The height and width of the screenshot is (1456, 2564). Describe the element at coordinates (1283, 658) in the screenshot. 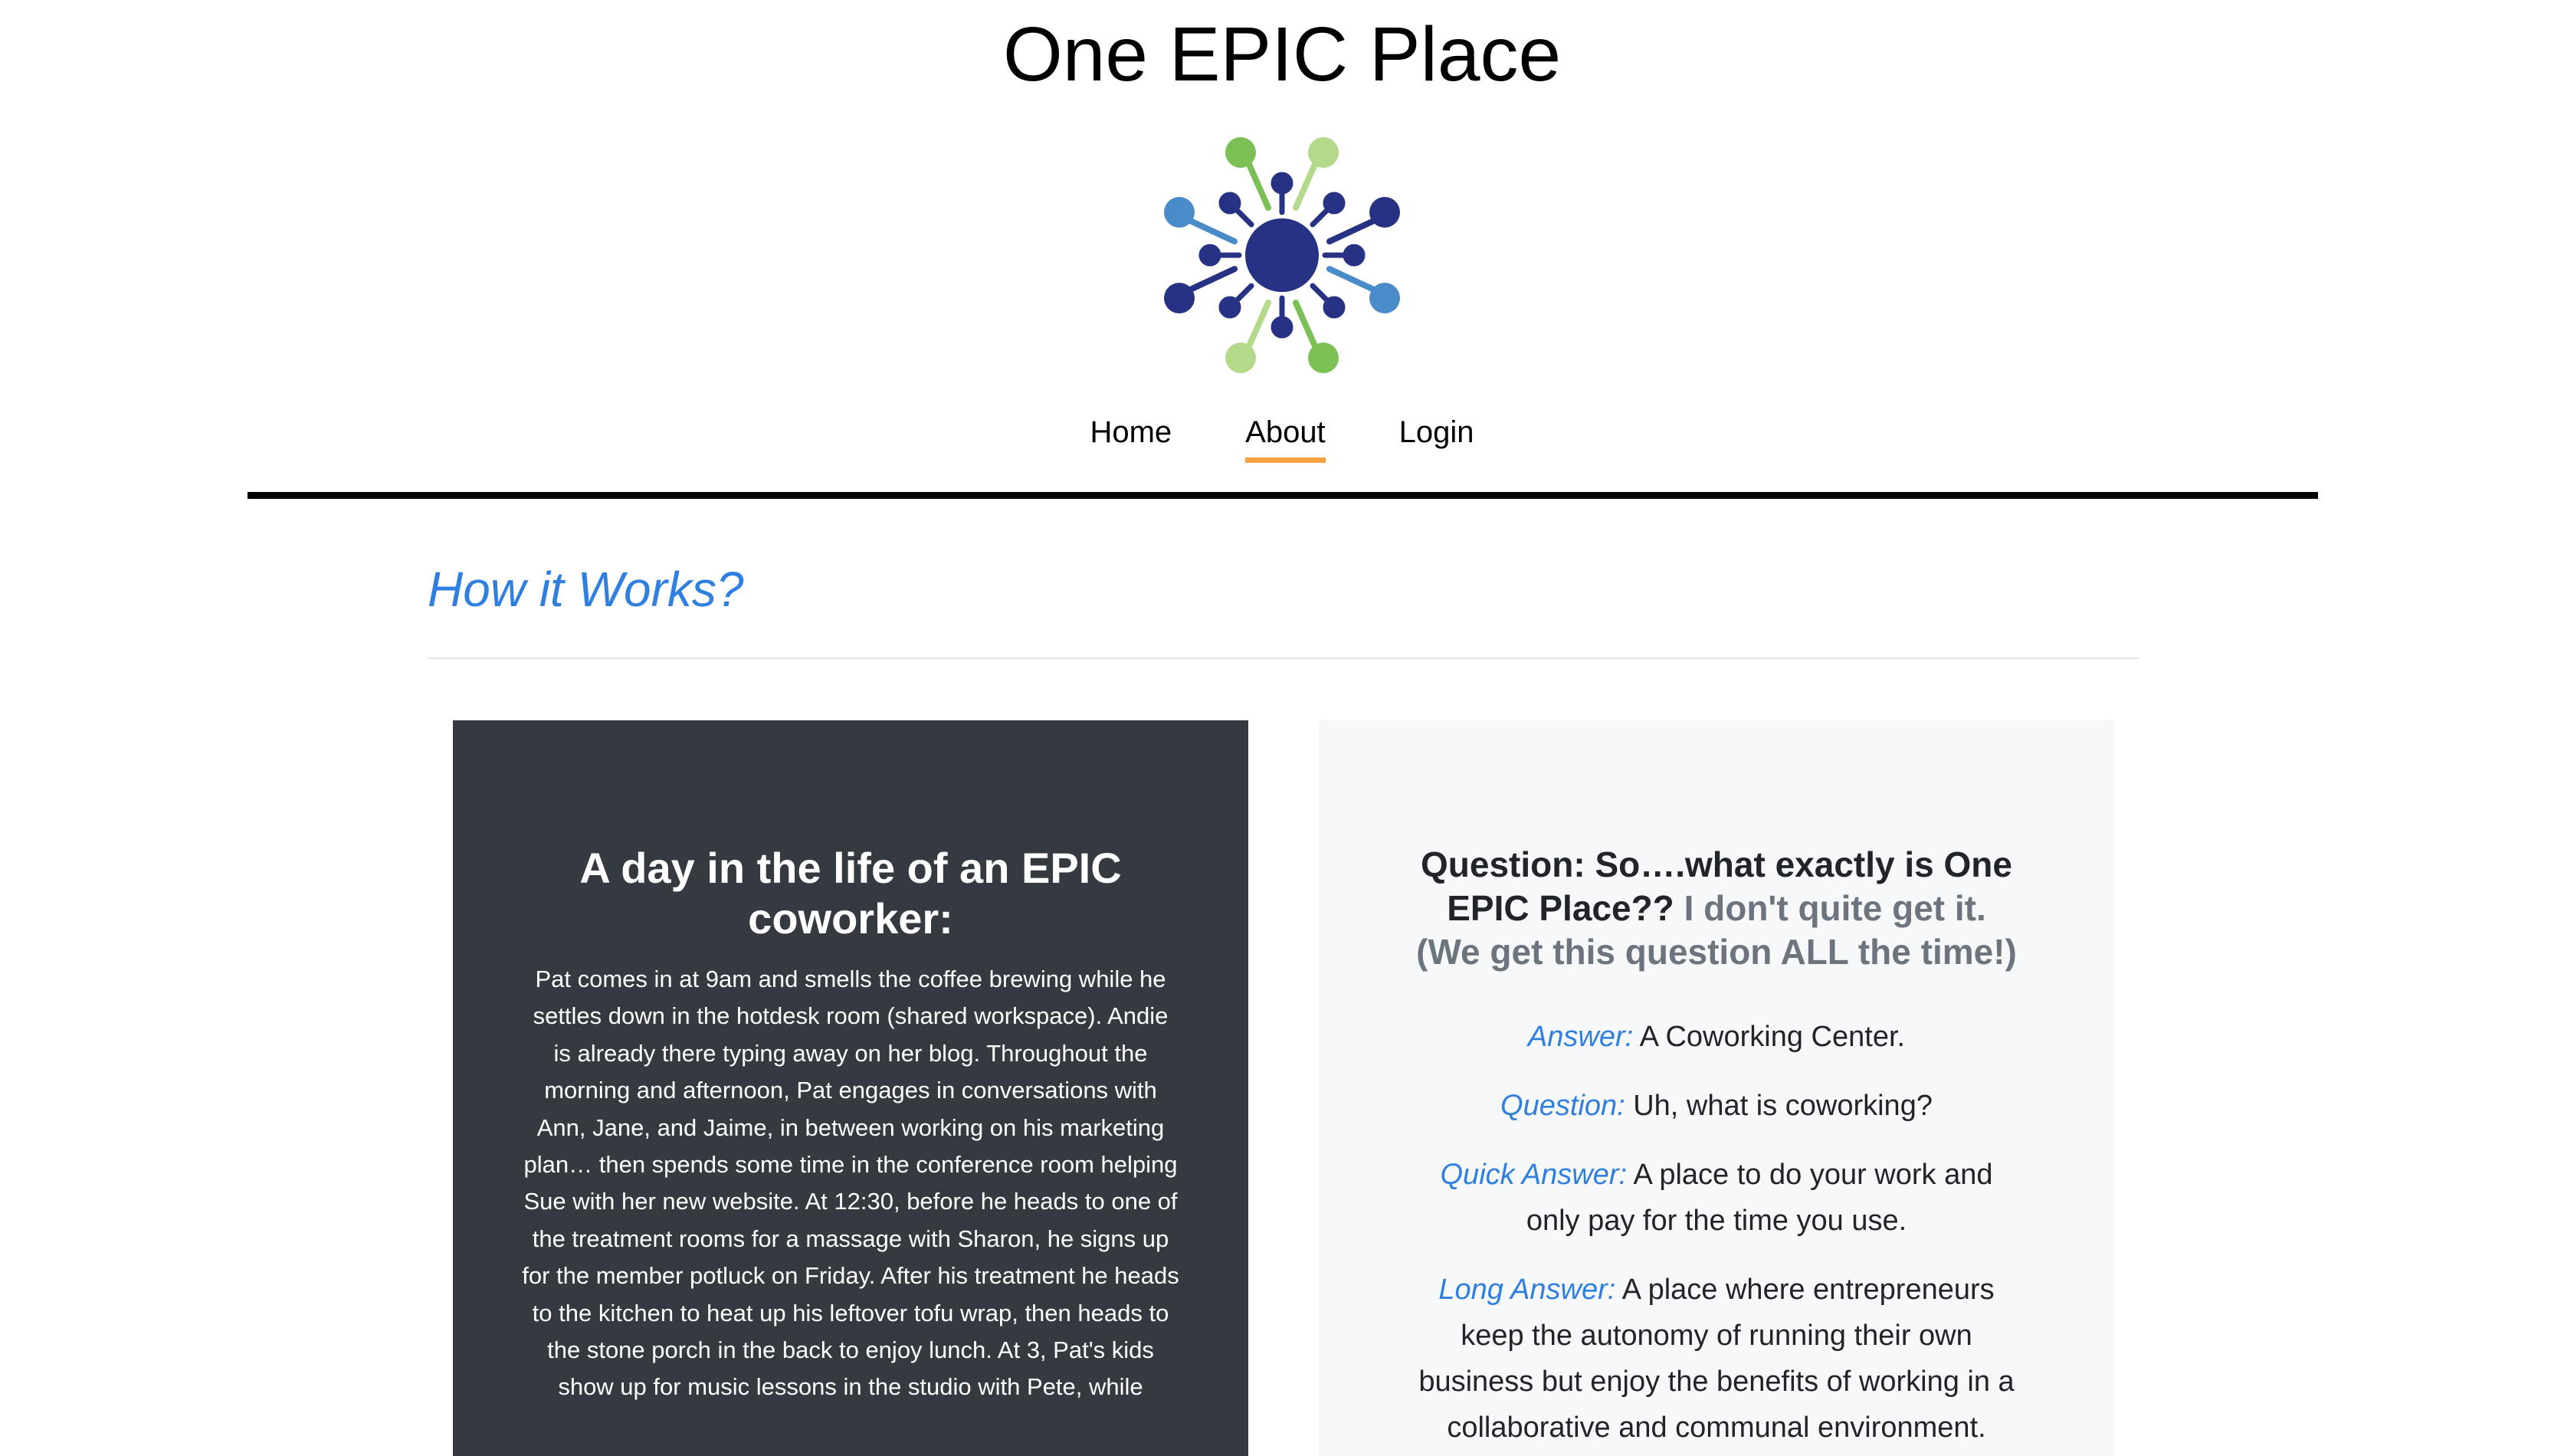

I see `section-divider` at that location.